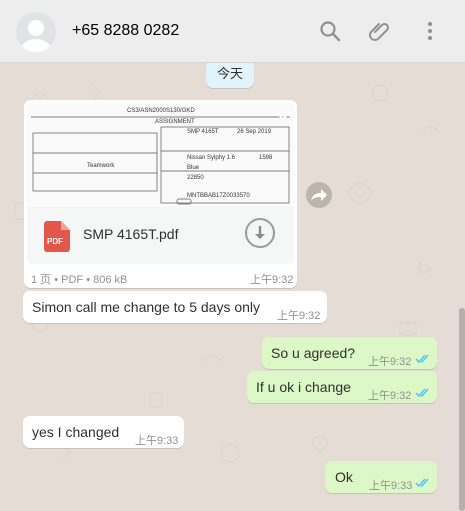  I want to click on svg-text: PDF, so click(55, 241).